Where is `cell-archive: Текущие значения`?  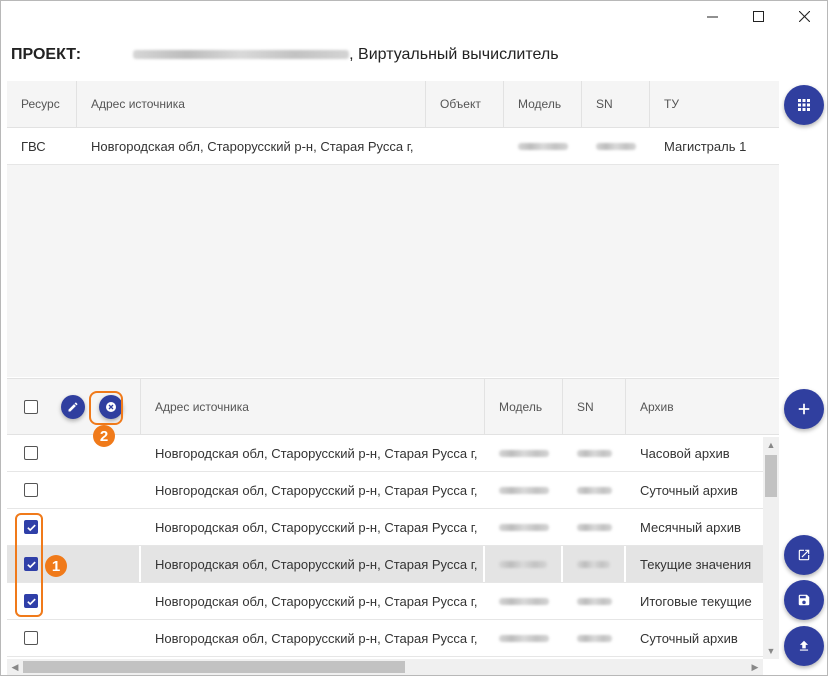 cell-archive: Текущие значения is located at coordinates (696, 564).